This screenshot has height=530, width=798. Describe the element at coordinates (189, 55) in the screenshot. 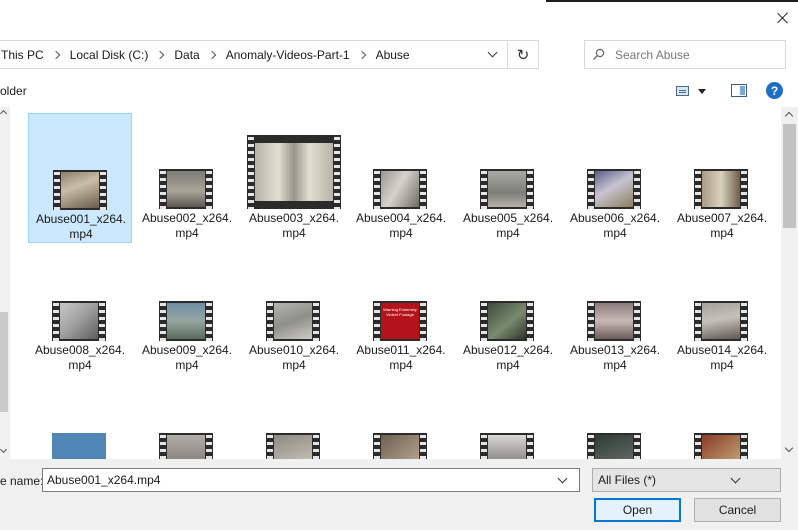

I see `breadcrumb-data: Data` at that location.